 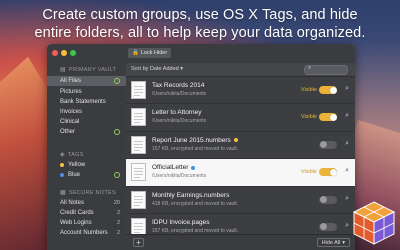 I want to click on watermark-cube-logo, so click(x=374, y=223).